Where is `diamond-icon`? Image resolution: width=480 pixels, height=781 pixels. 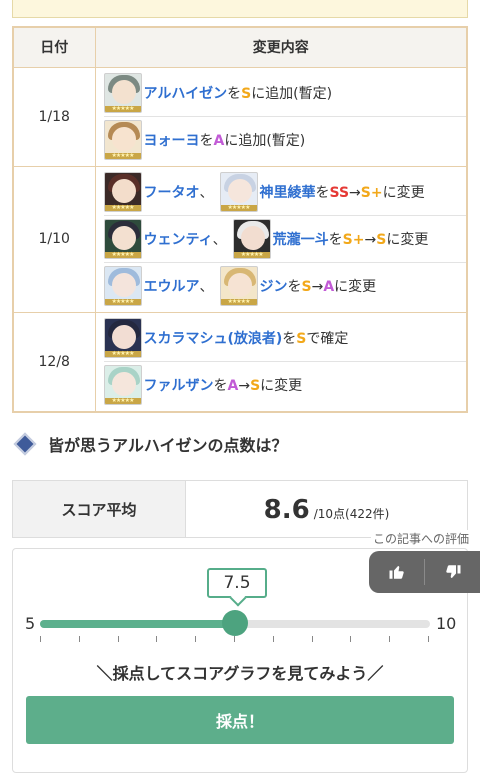
diamond-icon is located at coordinates (25, 444).